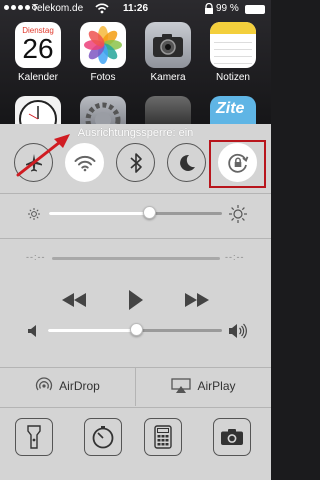 The height and width of the screenshot is (480, 320). Describe the element at coordinates (99, 213) in the screenshot. I see `brightness-fill` at that location.